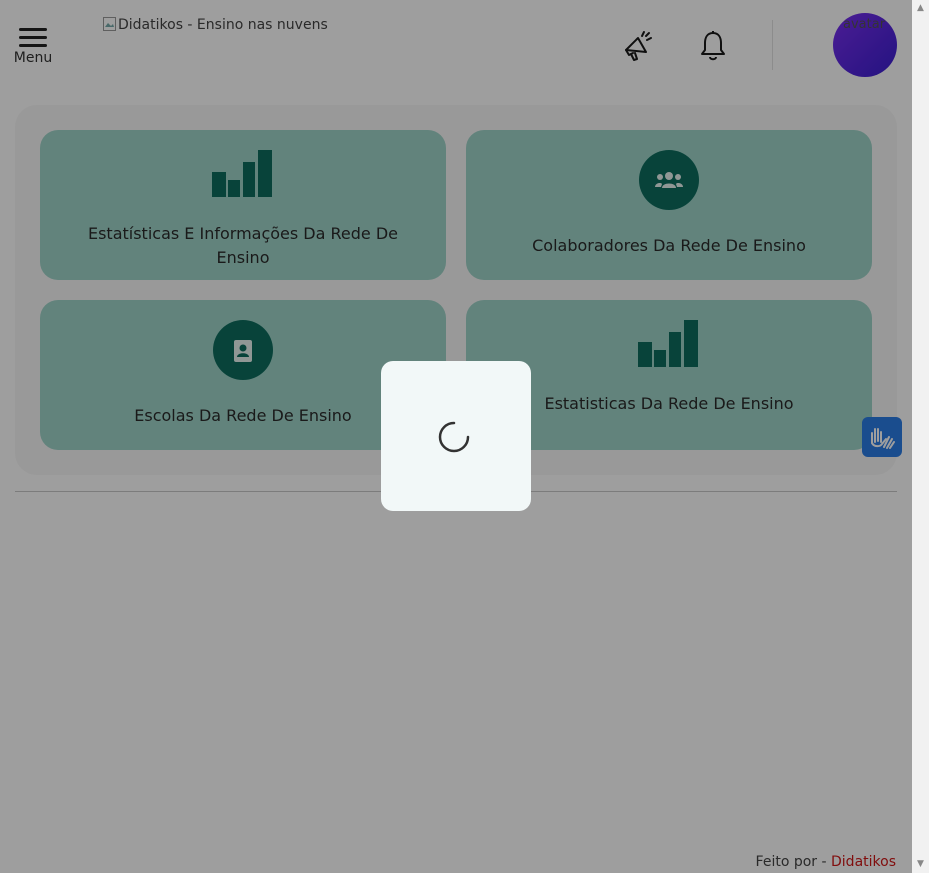 The height and width of the screenshot is (873, 929). I want to click on vertical-scrollbar: ▲ ▼, so click(920, 436).